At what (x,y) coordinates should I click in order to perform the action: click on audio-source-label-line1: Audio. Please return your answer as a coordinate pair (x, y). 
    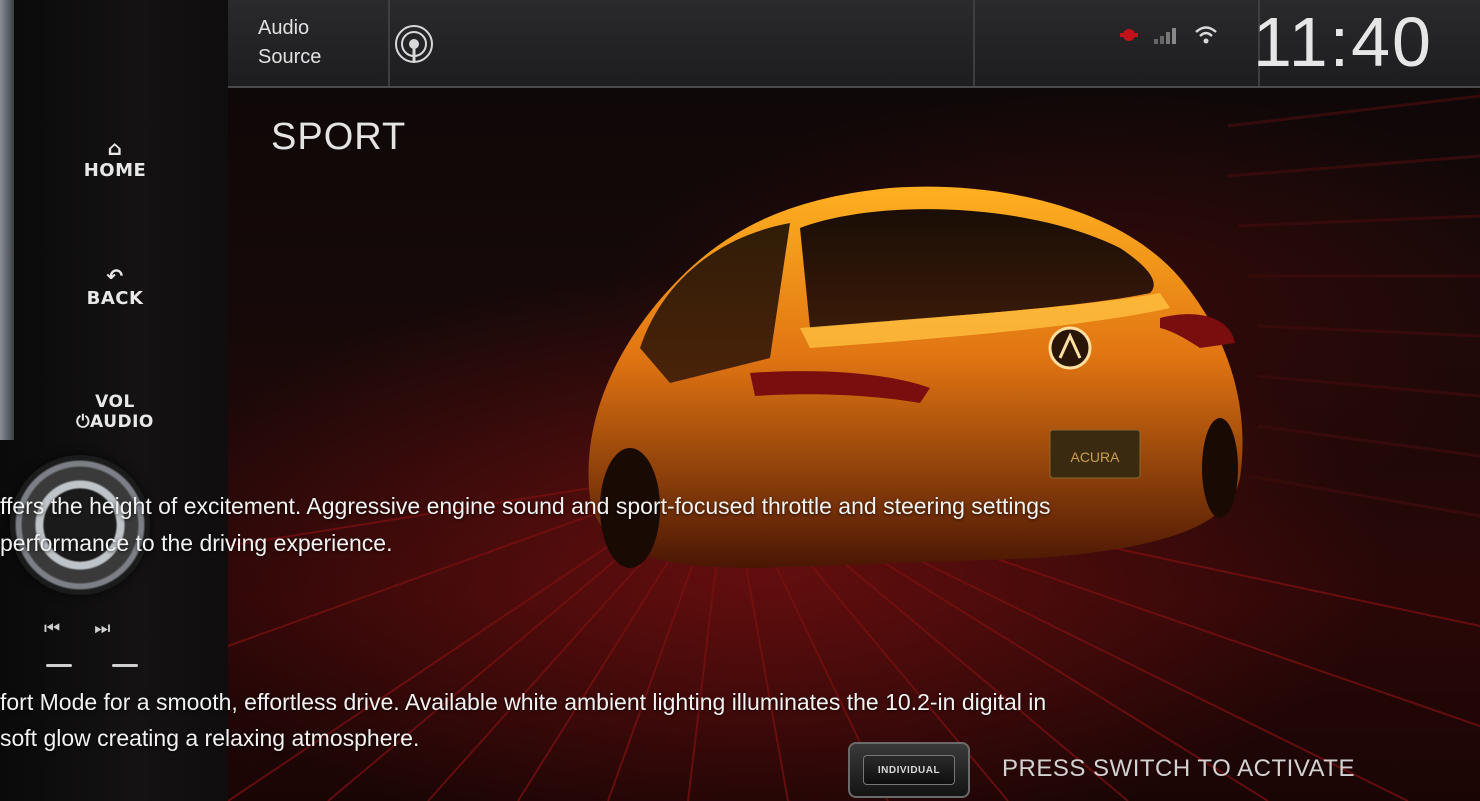
    Looking at the image, I should click on (284, 28).